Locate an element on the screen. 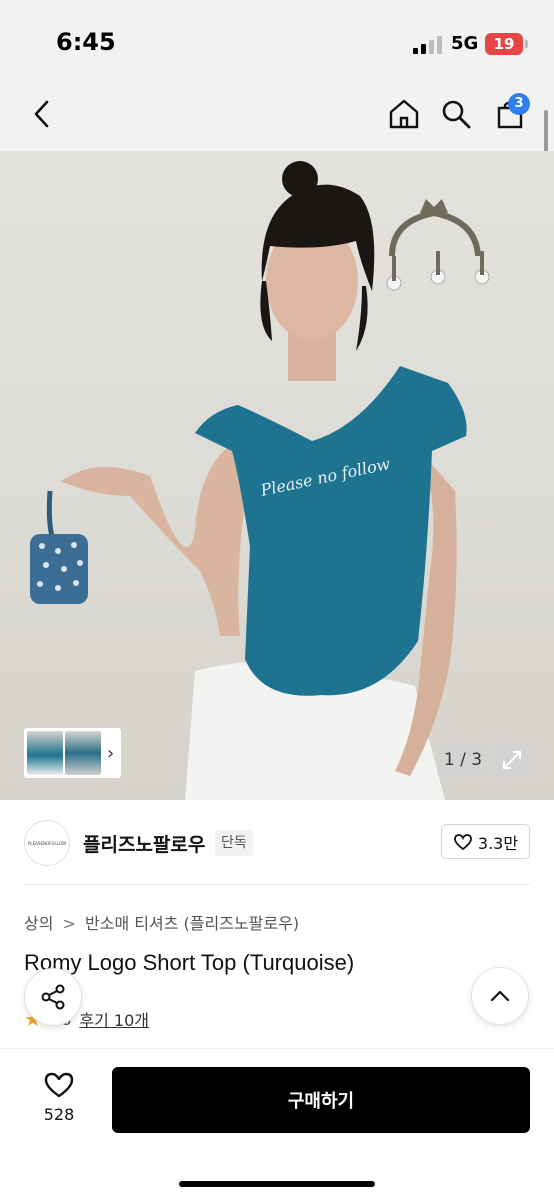 The height and width of the screenshot is (1200, 554). breadcrumb-item-2: 반소매 티셔츠 (플리즈노팔로우) is located at coordinates (192, 923).